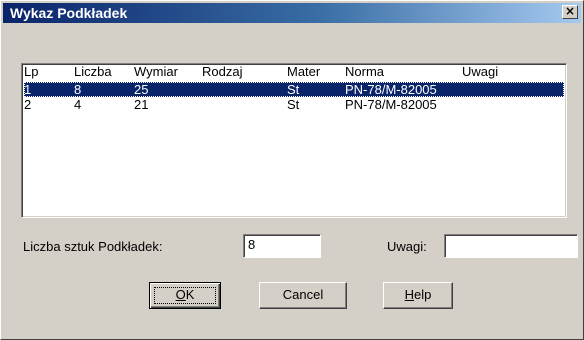 The image size is (584, 340). What do you see at coordinates (93, 71) in the screenshot?
I see `column-header-liczba: Liczba` at bounding box center [93, 71].